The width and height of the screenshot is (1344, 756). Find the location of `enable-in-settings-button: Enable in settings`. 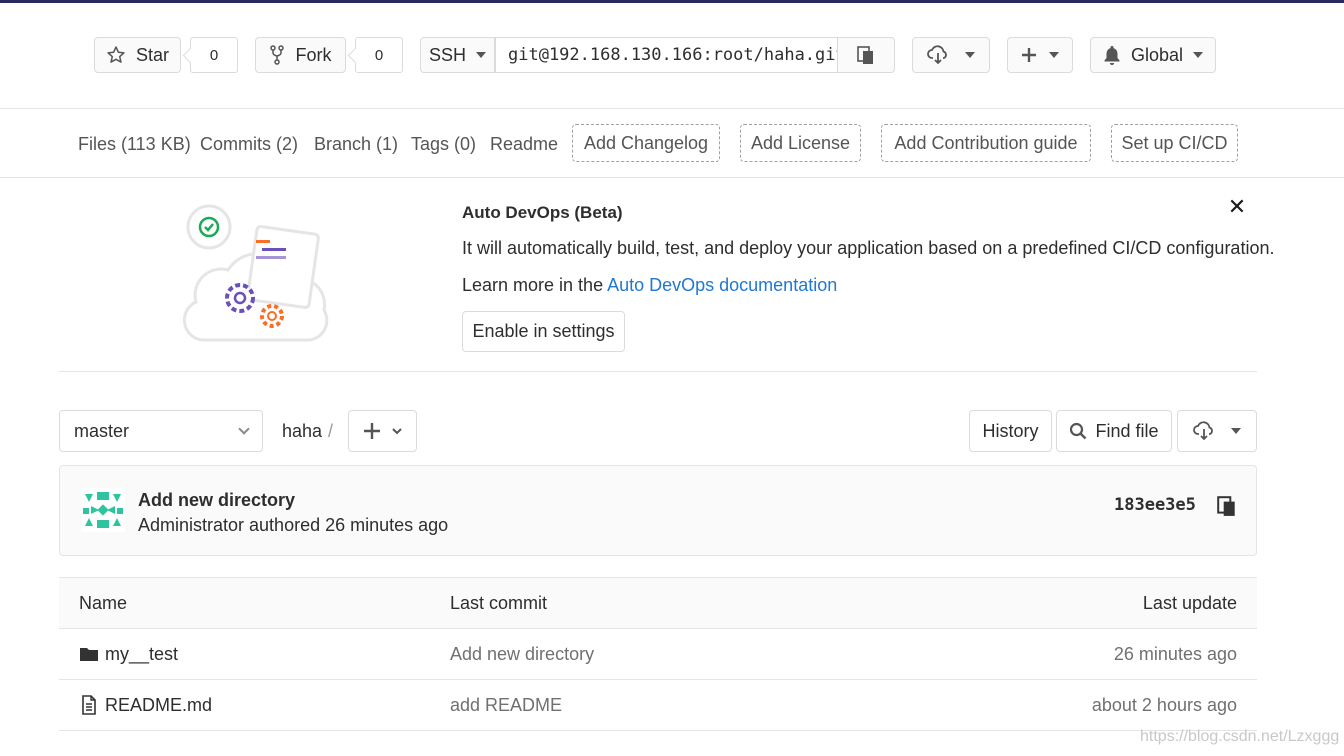

enable-in-settings-button: Enable in settings is located at coordinates (543, 331).